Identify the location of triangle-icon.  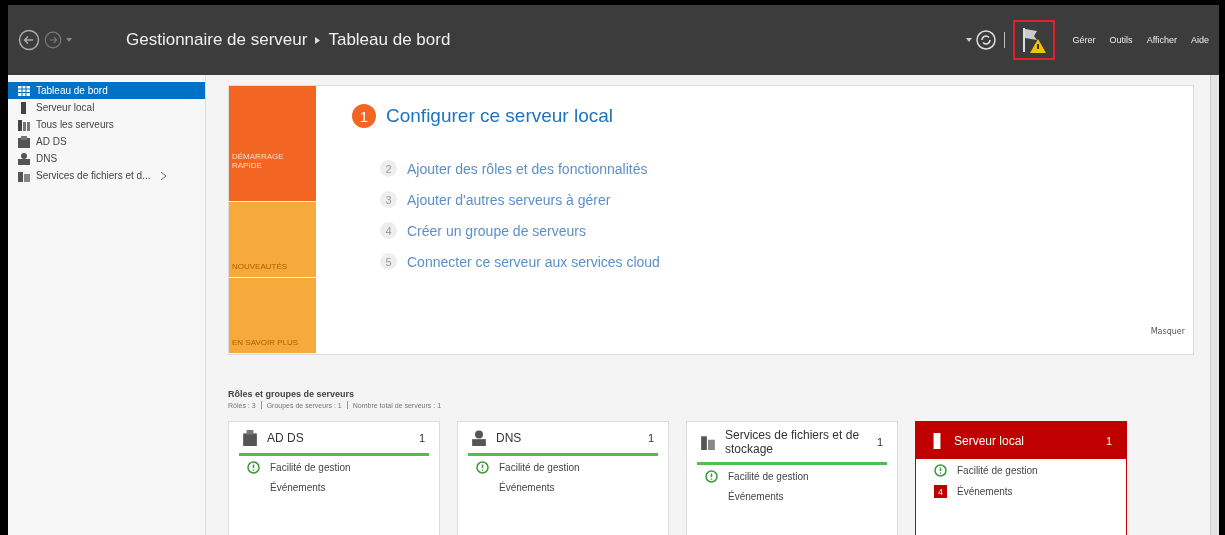
(318, 40).